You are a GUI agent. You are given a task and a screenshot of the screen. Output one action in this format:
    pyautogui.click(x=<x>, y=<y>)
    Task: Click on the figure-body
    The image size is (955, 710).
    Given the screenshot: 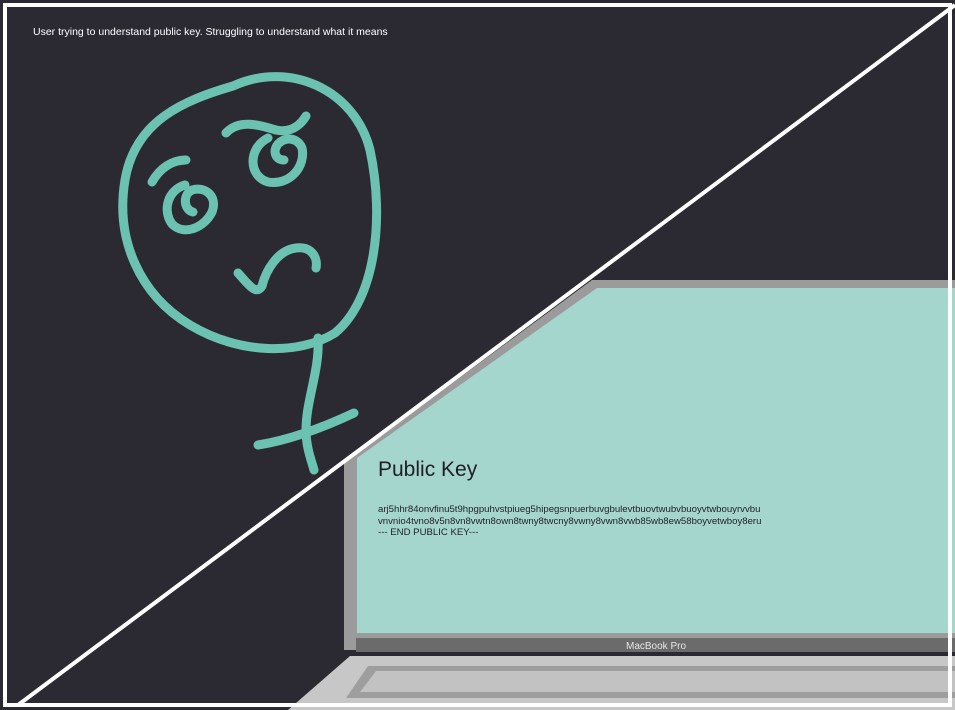 What is the action you would take?
    pyautogui.click(x=312, y=404)
    